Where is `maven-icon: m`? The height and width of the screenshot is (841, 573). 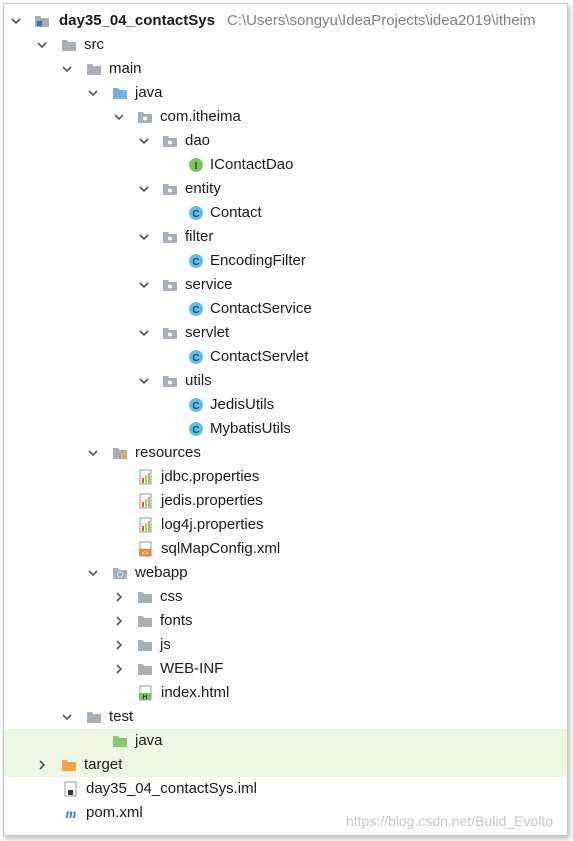 maven-icon: m is located at coordinates (71, 813).